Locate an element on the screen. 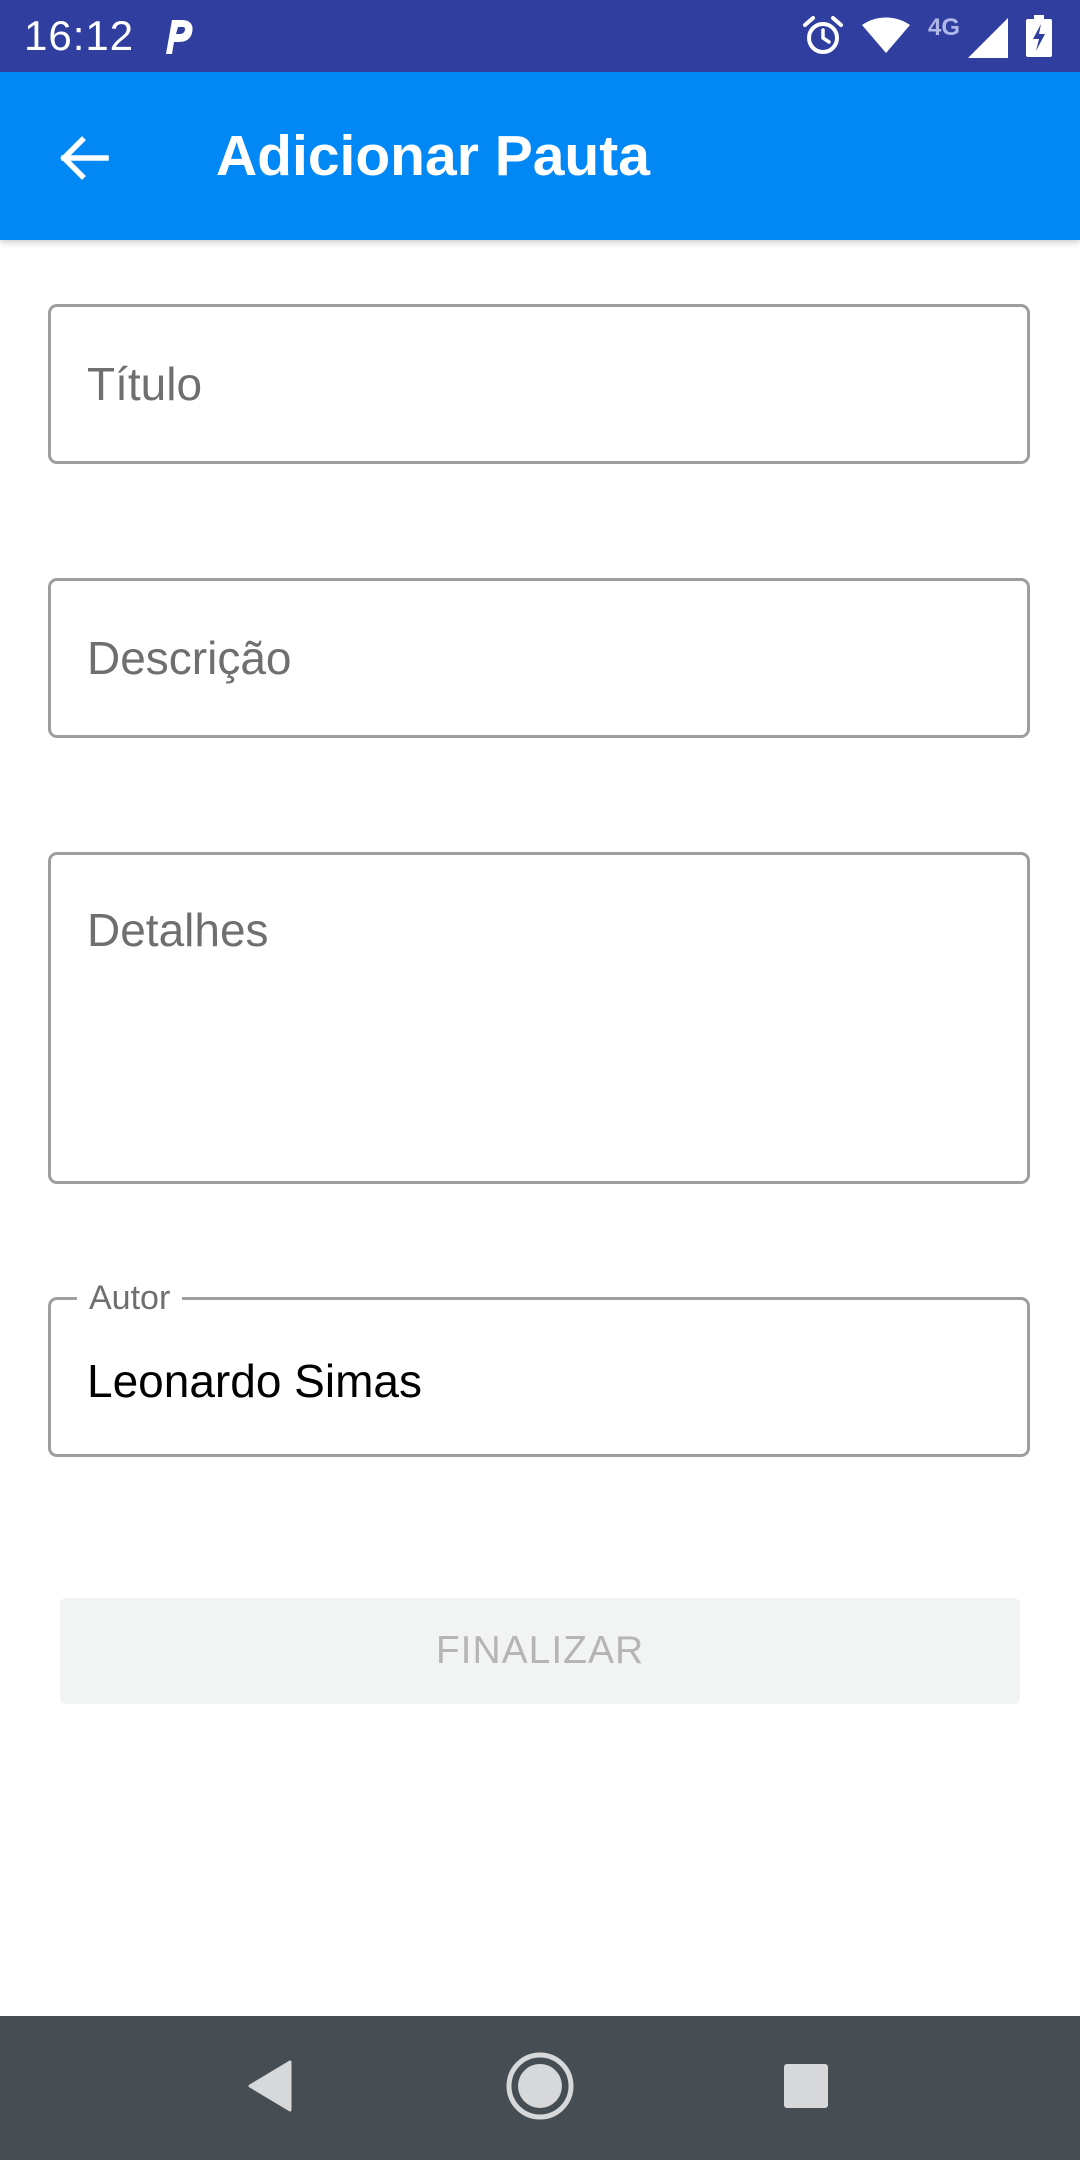 This screenshot has height=2160, width=1080. finalize-button: FINALIZAR is located at coordinates (540, 1651).